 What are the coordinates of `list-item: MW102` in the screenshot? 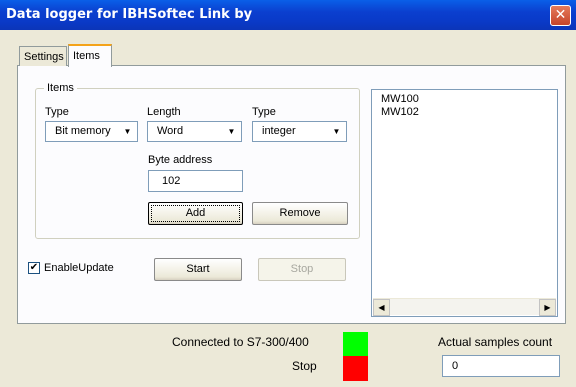 It's located at (400, 112).